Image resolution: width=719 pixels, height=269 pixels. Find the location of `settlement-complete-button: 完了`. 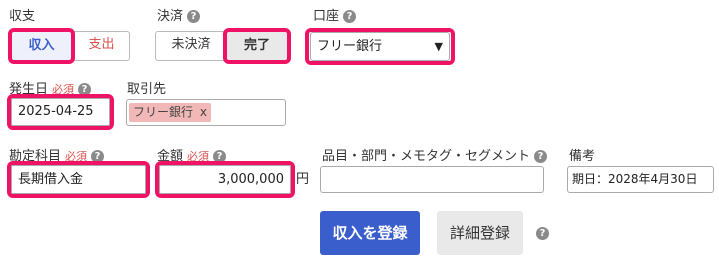

settlement-complete-button: 完了 is located at coordinates (257, 46).